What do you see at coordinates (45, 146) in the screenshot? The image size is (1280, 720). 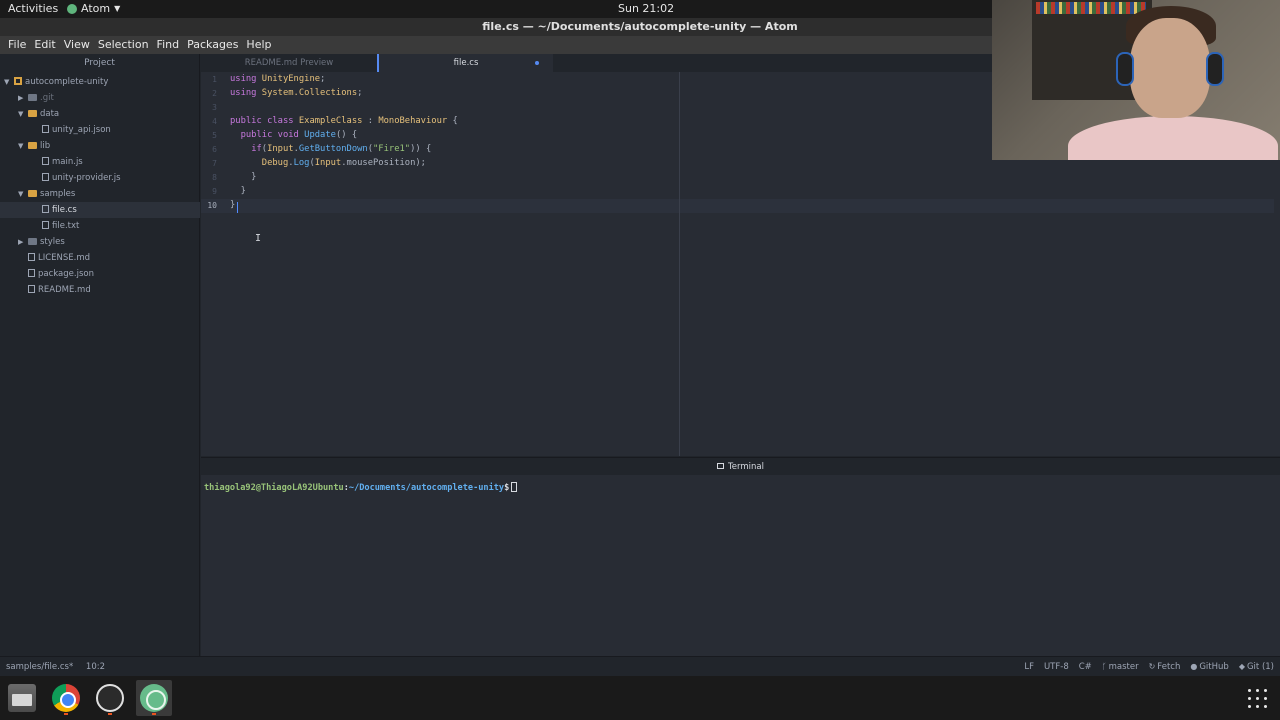 I see `tree-item-label: lib` at bounding box center [45, 146].